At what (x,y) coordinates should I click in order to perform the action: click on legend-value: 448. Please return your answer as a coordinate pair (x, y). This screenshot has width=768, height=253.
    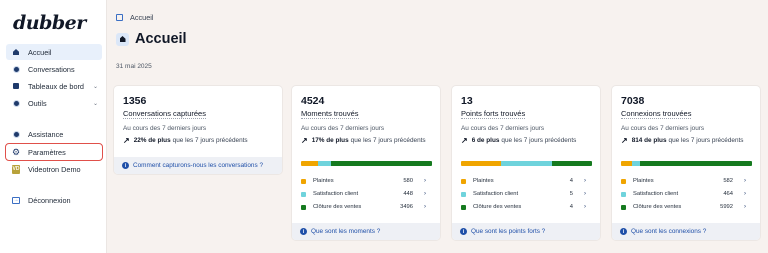
    Looking at the image, I should click on (408, 194).